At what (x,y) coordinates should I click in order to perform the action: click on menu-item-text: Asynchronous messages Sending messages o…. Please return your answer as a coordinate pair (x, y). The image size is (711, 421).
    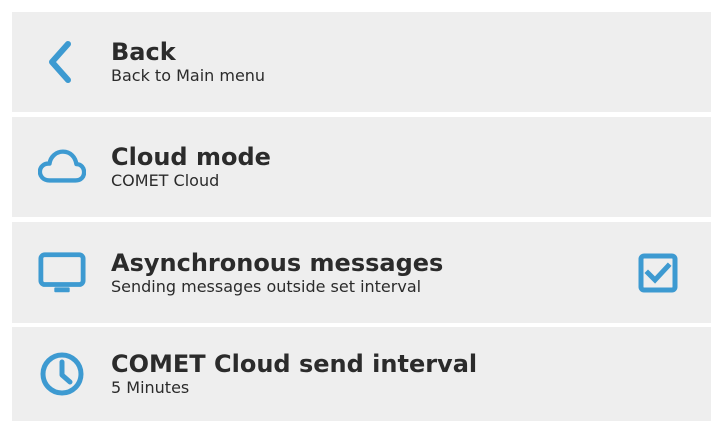
    Looking at the image, I should click on (277, 273).